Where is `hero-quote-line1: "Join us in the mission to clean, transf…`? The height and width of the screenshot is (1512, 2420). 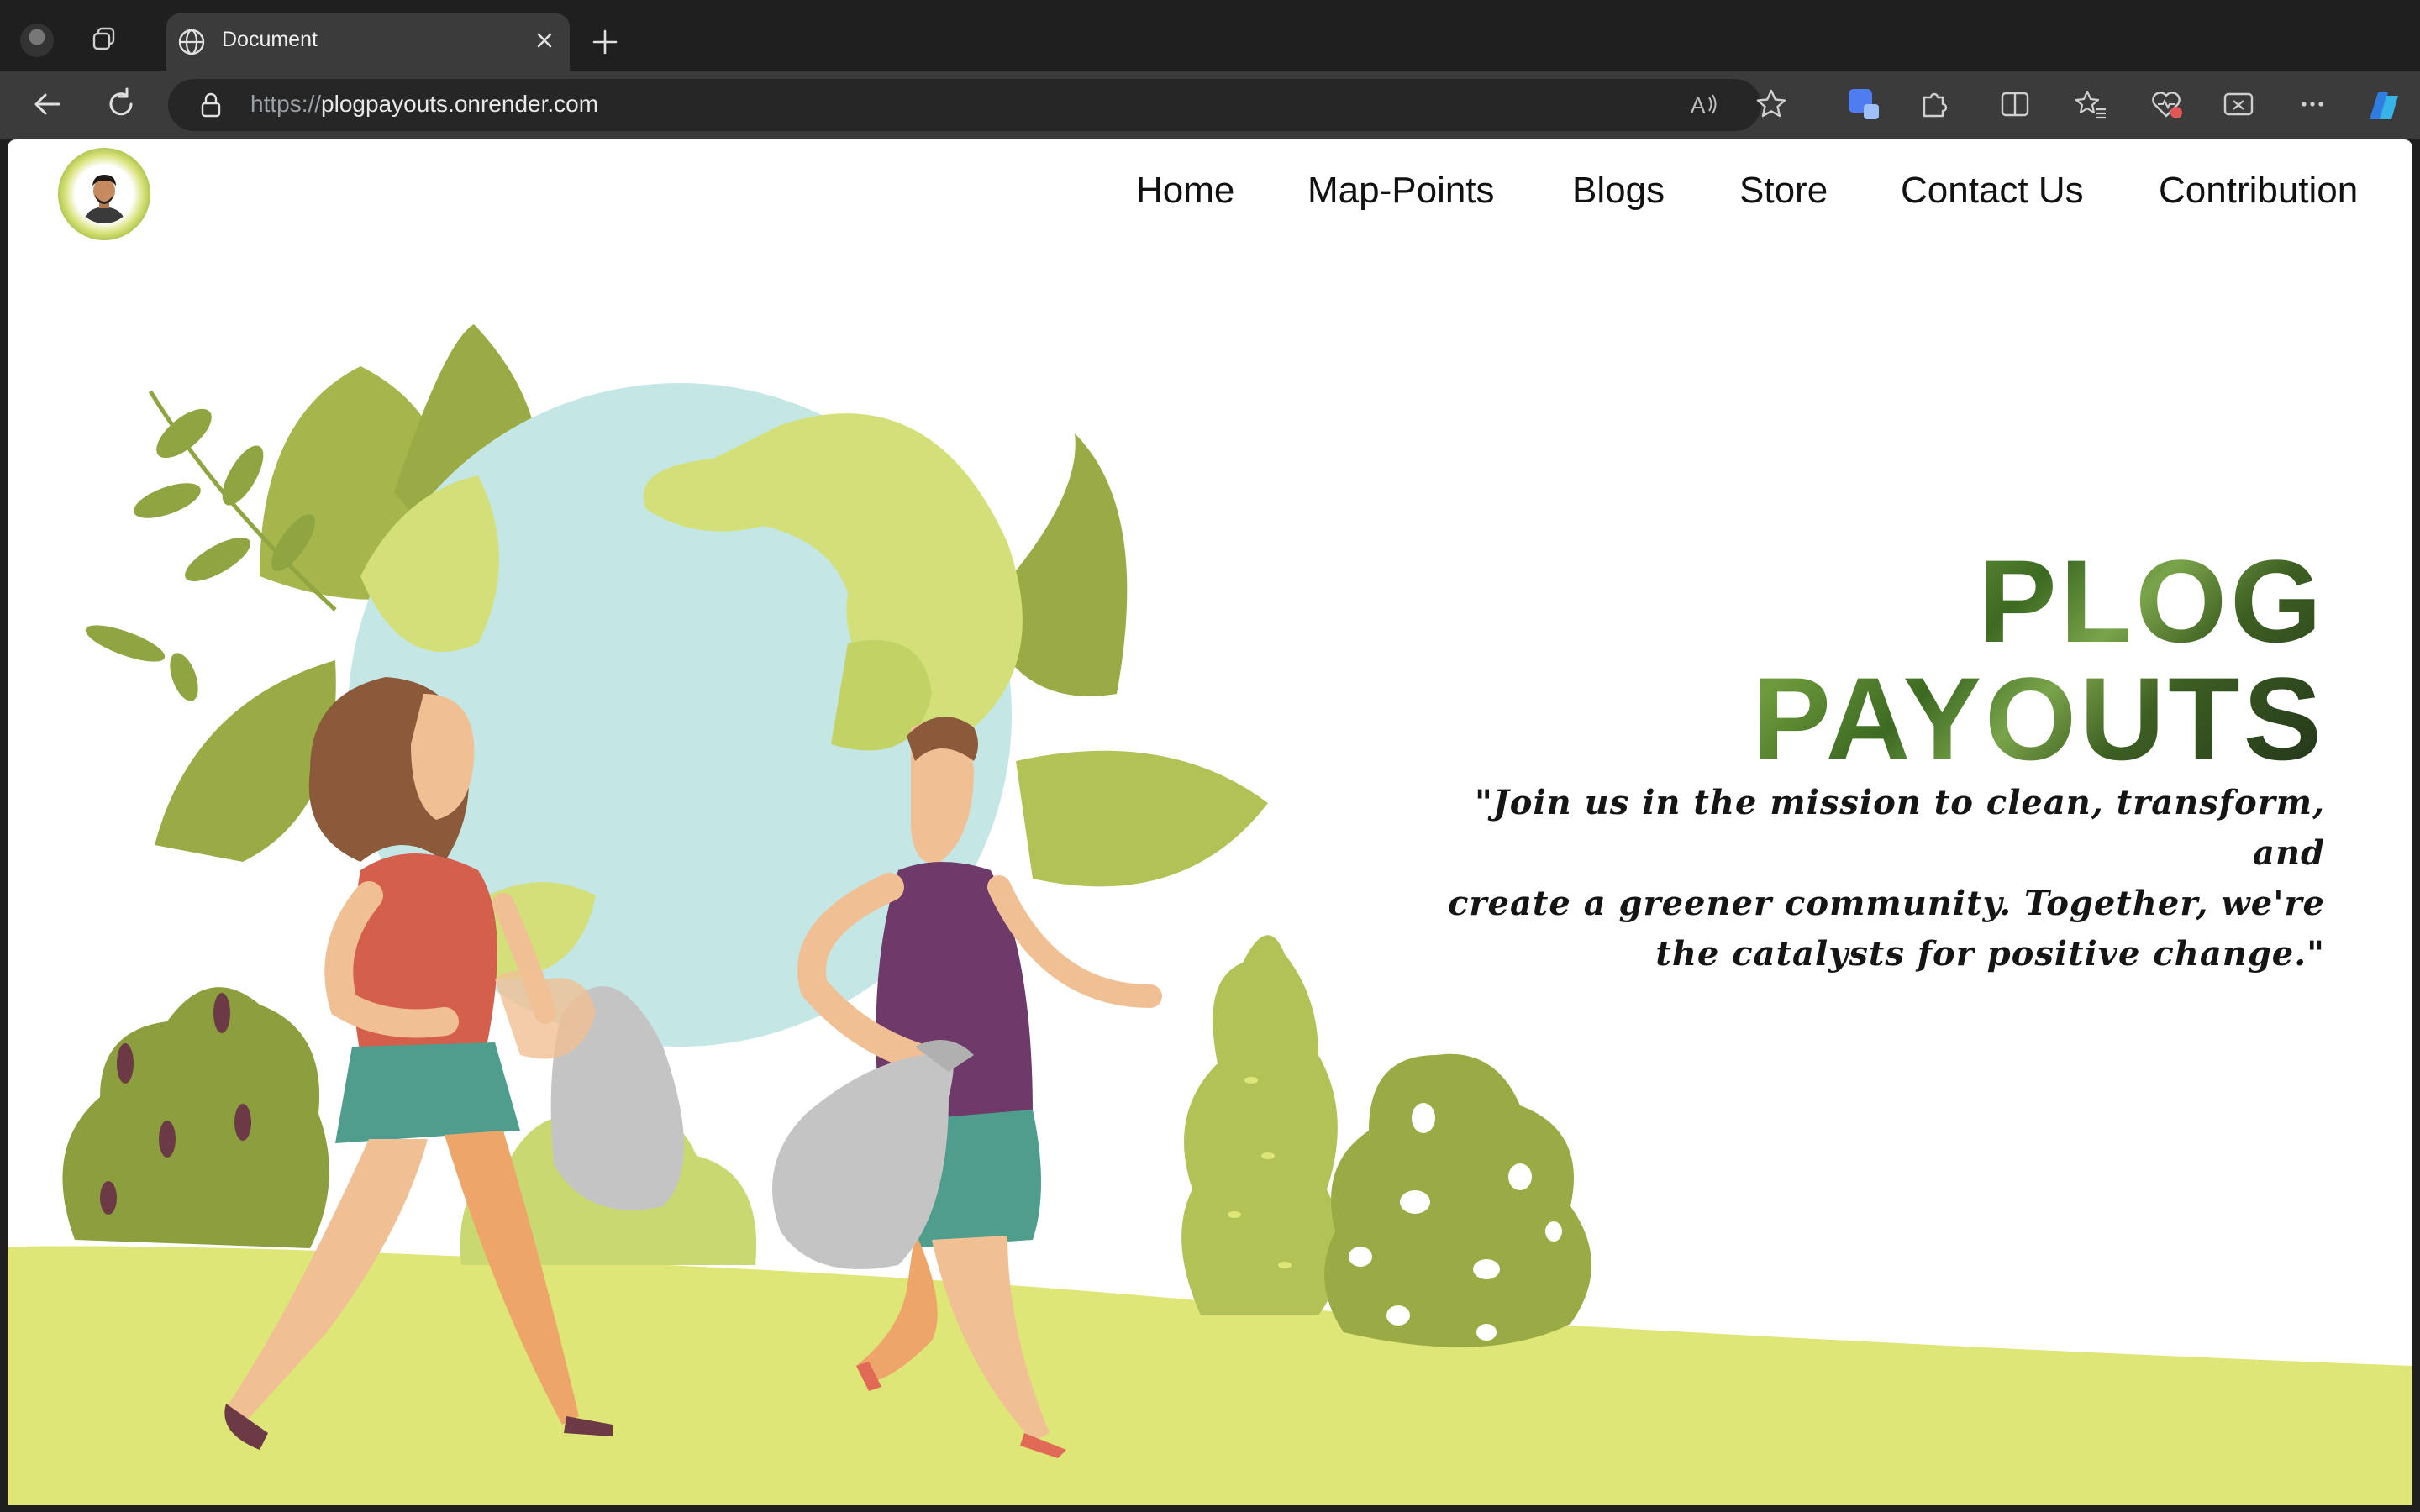 hero-quote-line1: "Join us in the mission to clean, transf… is located at coordinates (1900, 828).